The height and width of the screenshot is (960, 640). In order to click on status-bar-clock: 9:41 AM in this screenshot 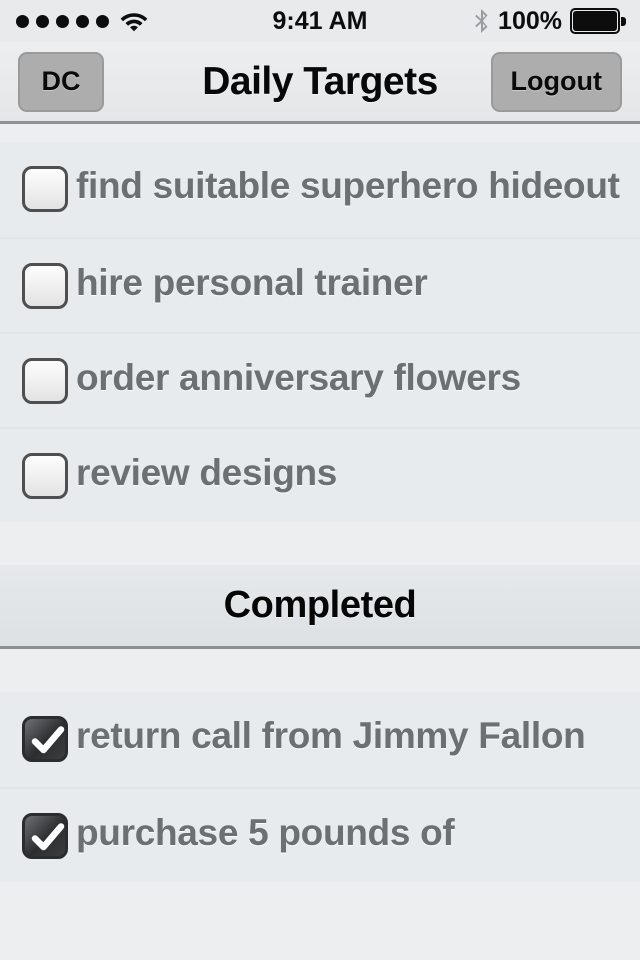, I will do `click(320, 20)`.